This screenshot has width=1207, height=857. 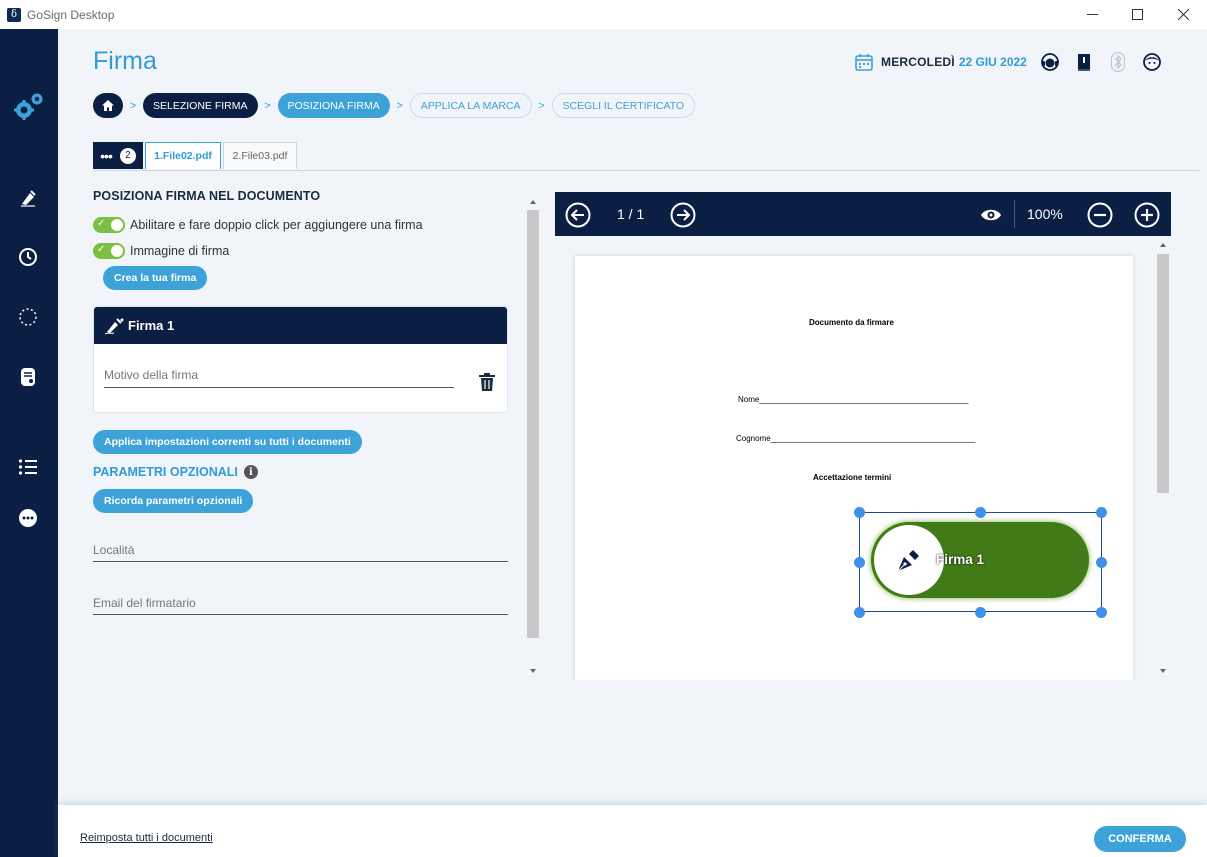 I want to click on resize-handle-left, so click(x=859, y=562).